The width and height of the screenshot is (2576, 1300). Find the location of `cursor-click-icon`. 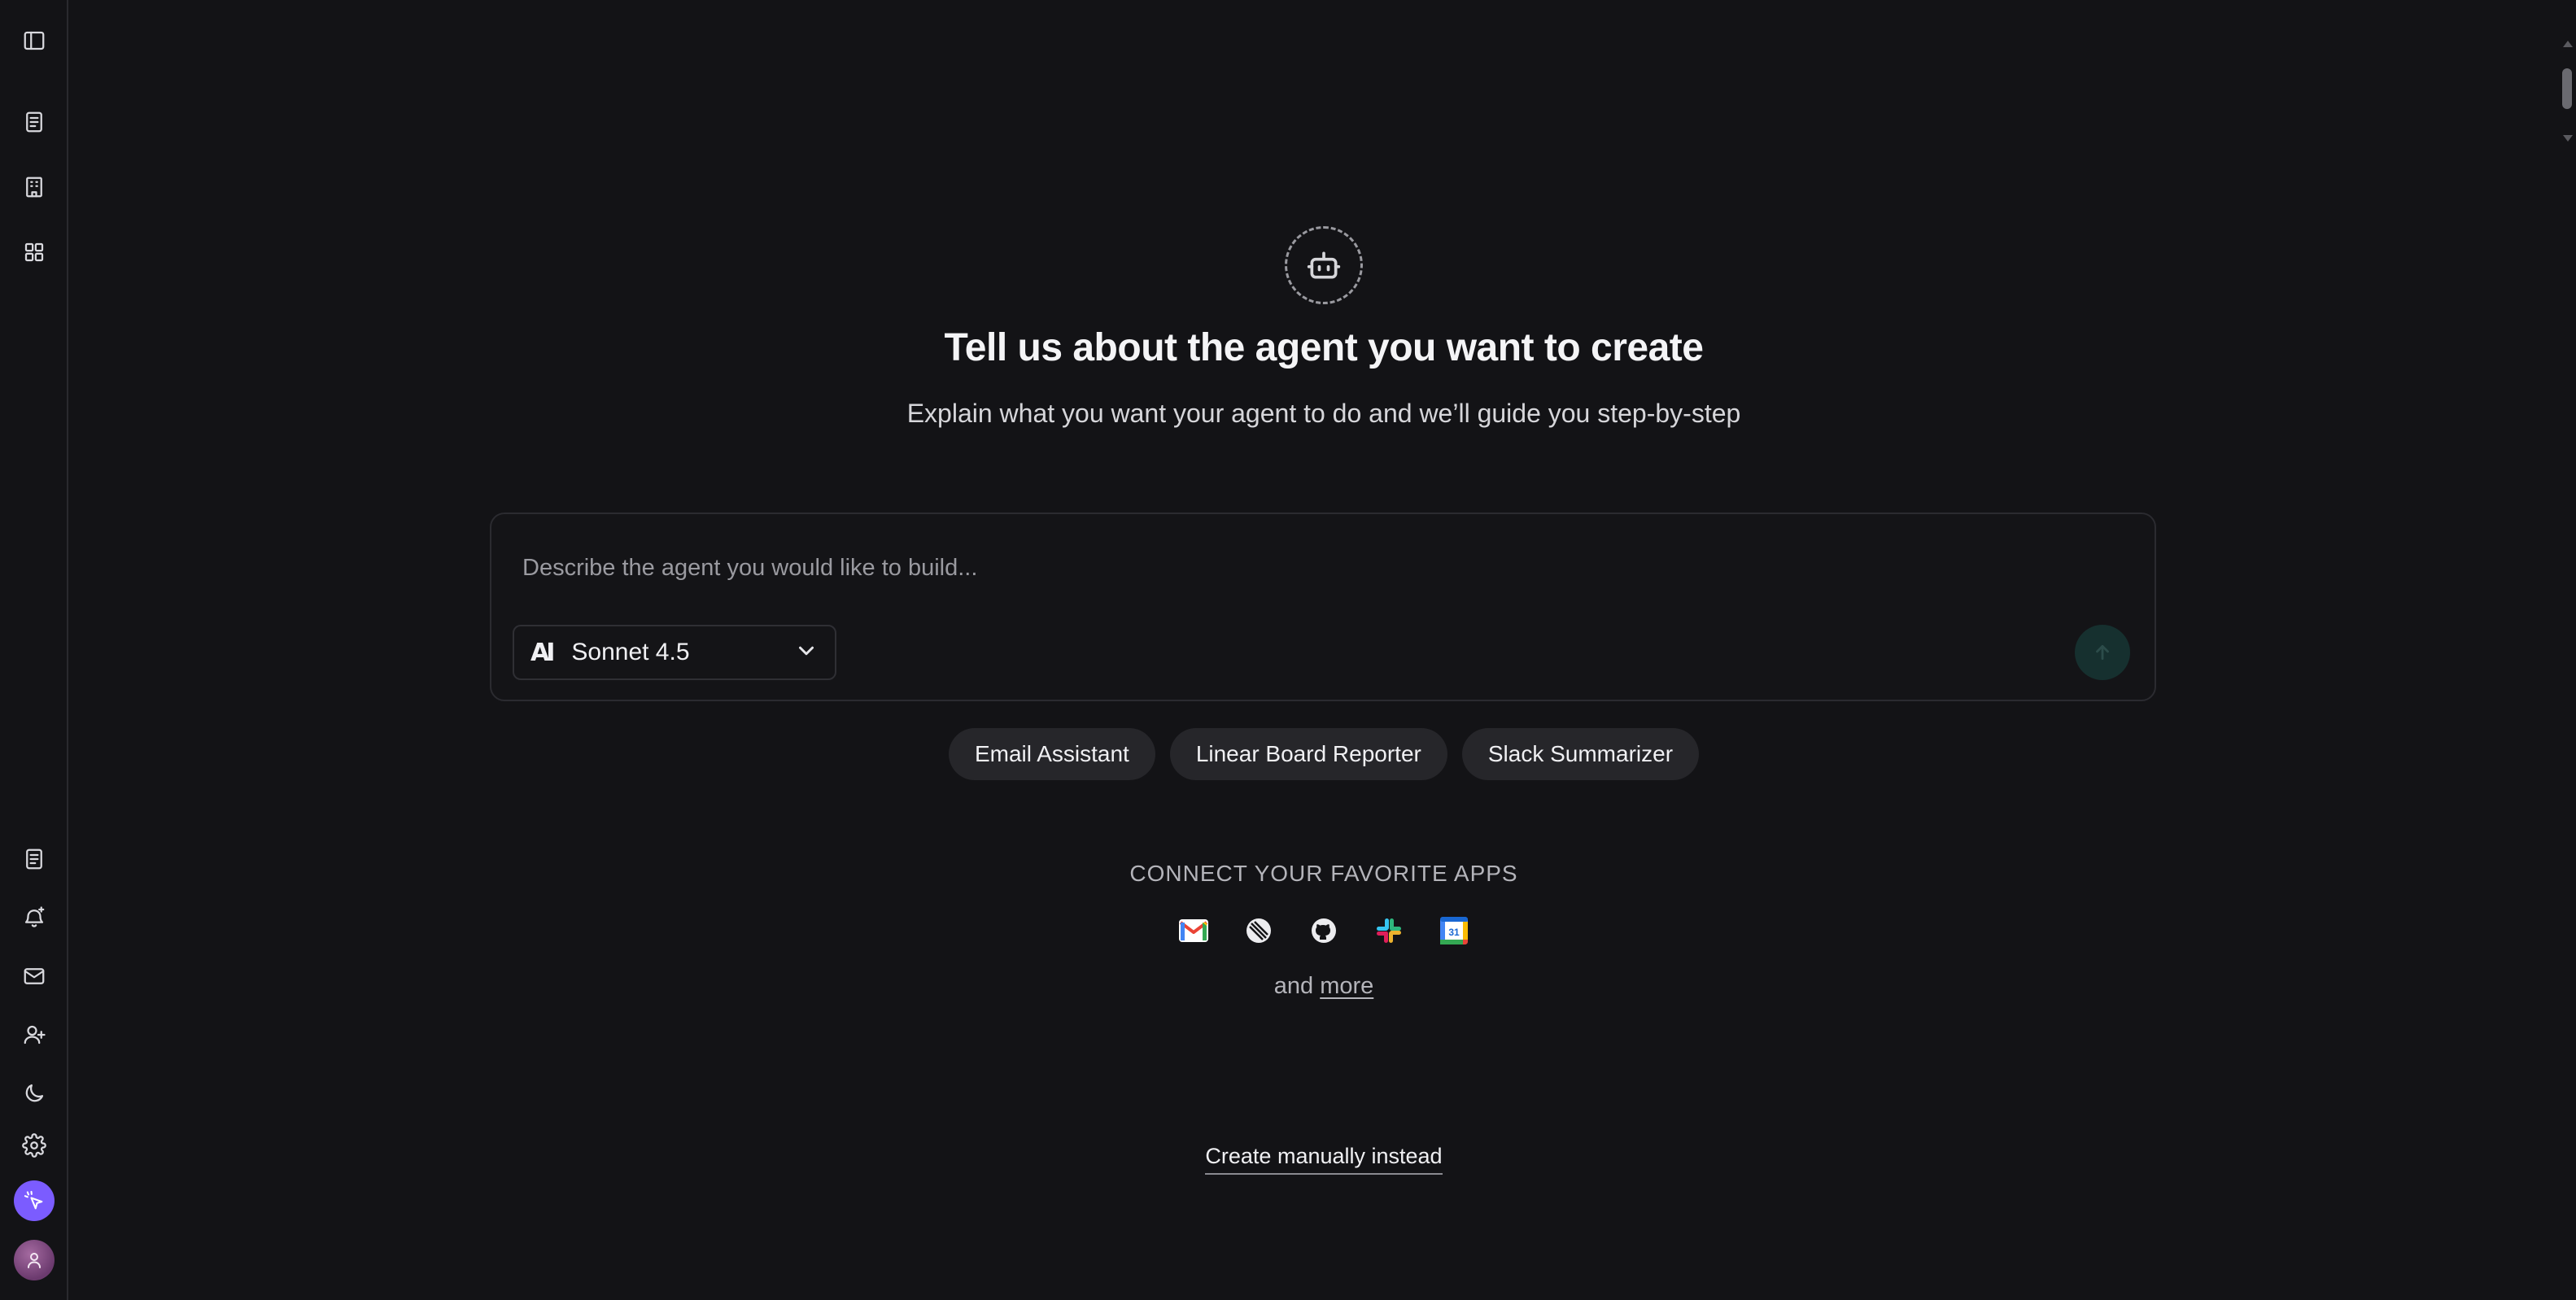

cursor-click-icon is located at coordinates (33, 1200).